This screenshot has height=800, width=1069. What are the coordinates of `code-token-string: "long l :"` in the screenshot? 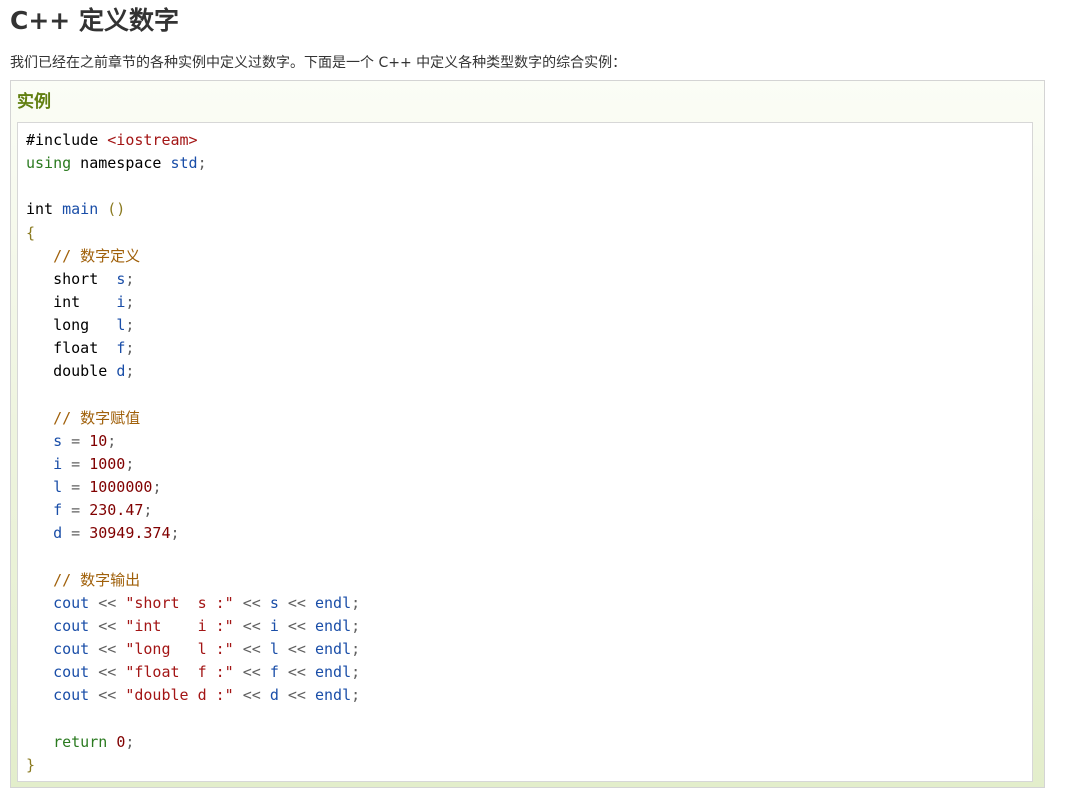 It's located at (179, 649).